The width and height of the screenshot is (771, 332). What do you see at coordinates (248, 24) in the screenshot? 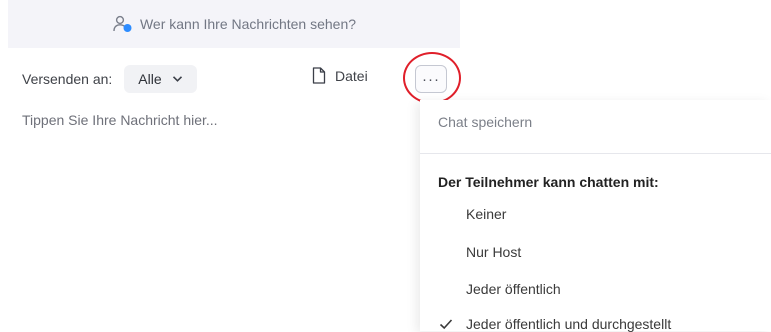
I see `chat-visibility-text: Wer kann Ihre Nachrichten sehen?` at bounding box center [248, 24].